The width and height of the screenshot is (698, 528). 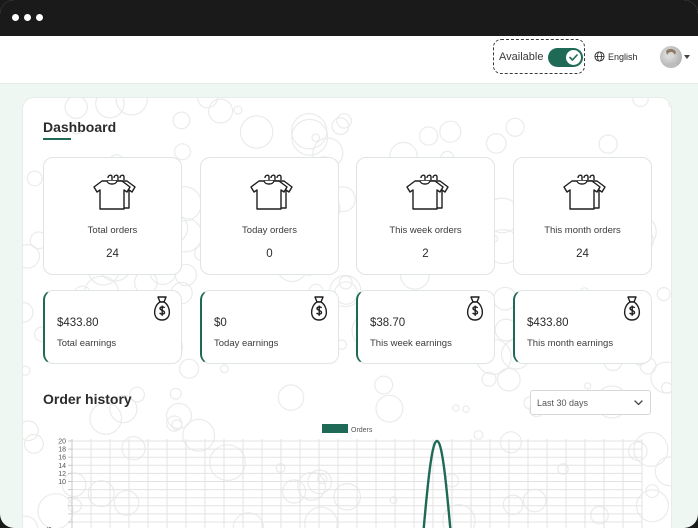 I want to click on availability-control: Available, so click(x=539, y=56).